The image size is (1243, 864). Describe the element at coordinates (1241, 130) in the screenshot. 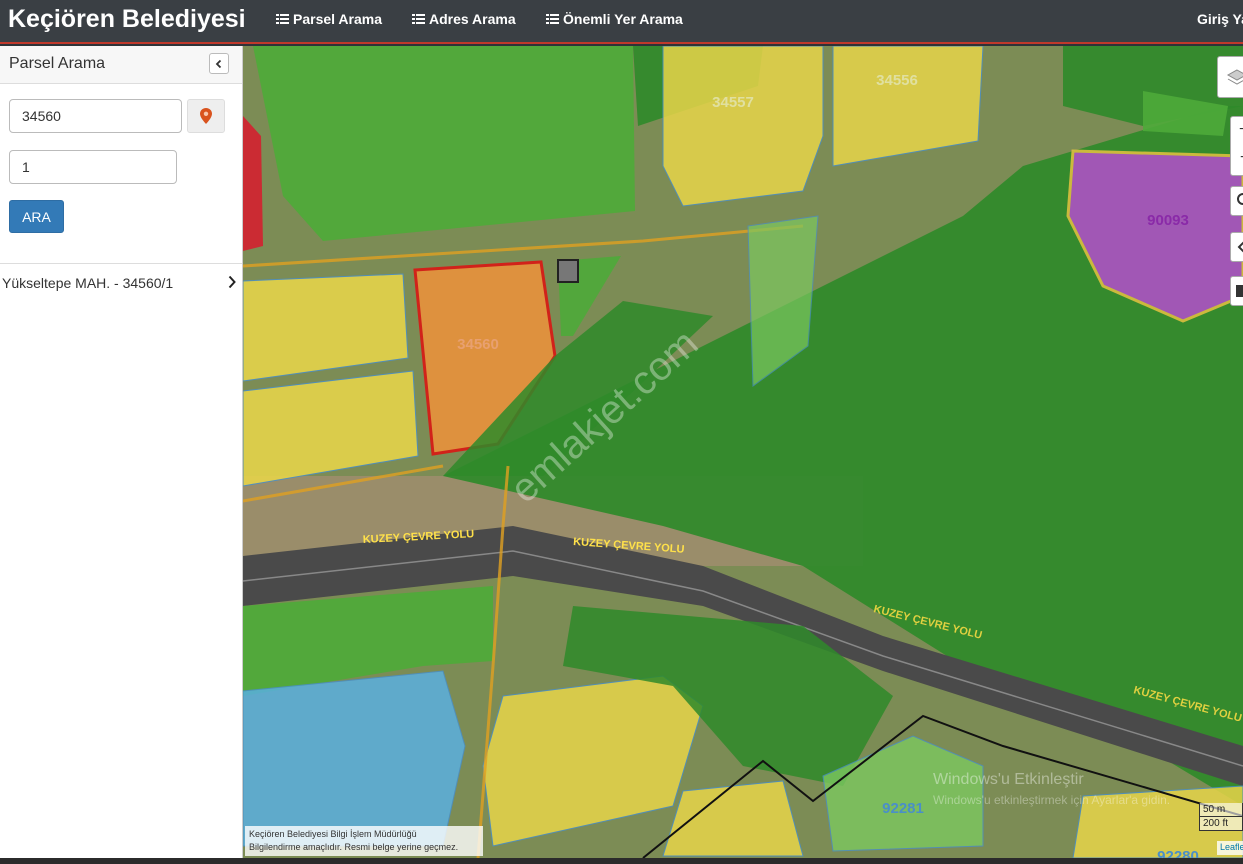

I see `zoom-in-icon: +` at that location.